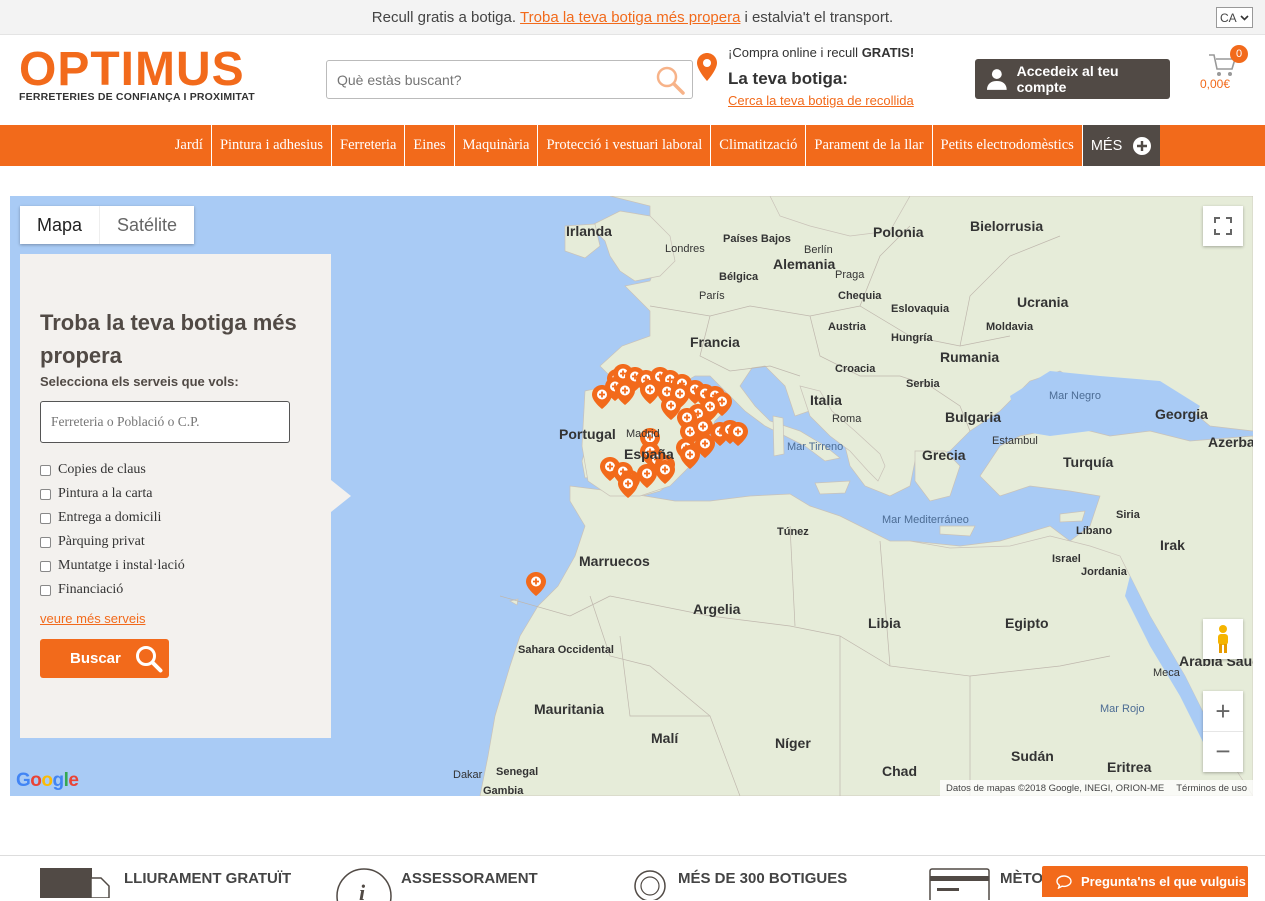 The height and width of the screenshot is (901, 1265). I want to click on map-label: Sudán, so click(1032, 756).